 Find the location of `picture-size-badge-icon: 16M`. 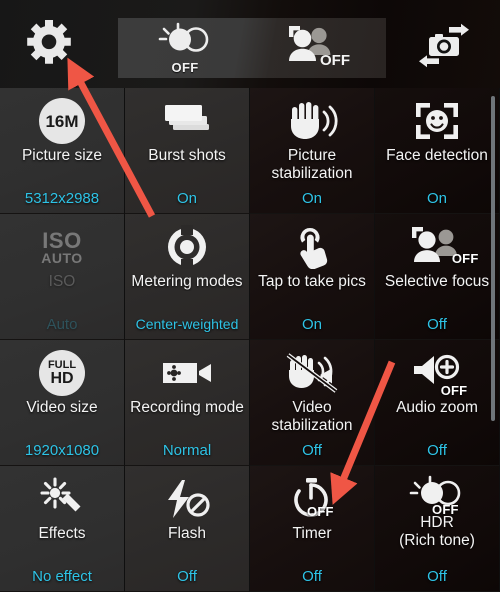

picture-size-badge-icon: 16M is located at coordinates (62, 121).